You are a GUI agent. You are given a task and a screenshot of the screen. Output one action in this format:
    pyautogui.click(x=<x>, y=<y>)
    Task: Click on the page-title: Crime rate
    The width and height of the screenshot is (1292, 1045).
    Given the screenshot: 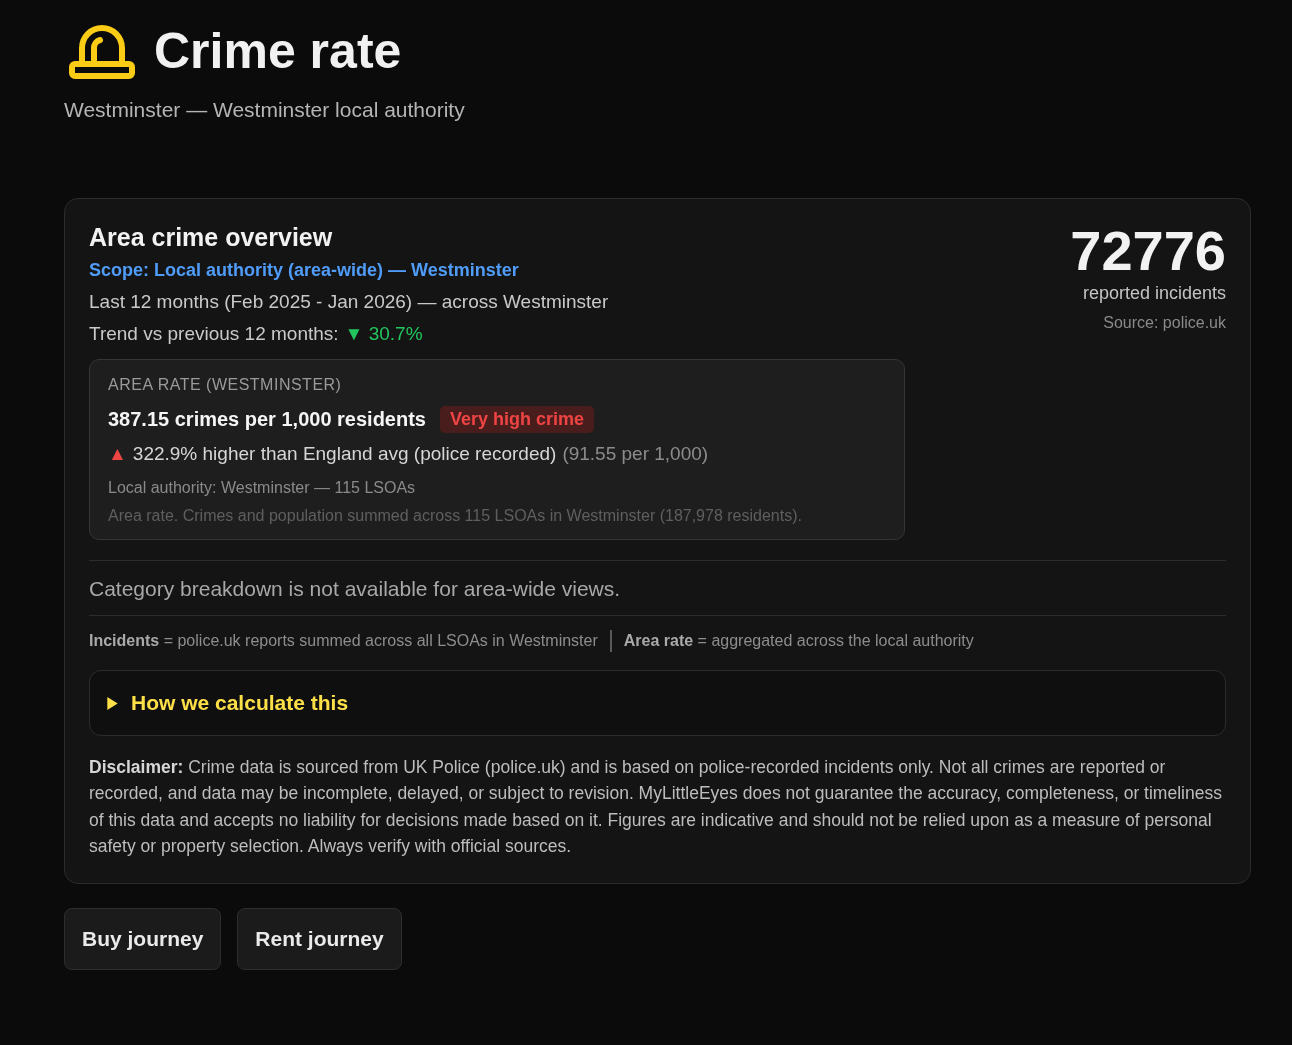 What is the action you would take?
    pyautogui.click(x=278, y=51)
    